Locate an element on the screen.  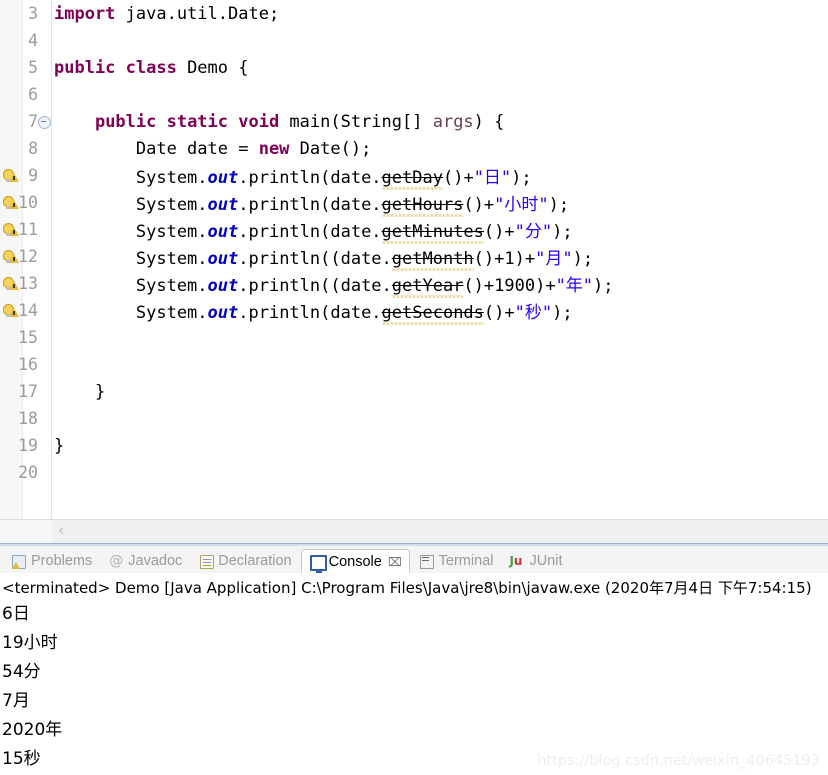
code-line: 9 System.out.println(date.getDay()+"日"); is located at coordinates (414, 176).